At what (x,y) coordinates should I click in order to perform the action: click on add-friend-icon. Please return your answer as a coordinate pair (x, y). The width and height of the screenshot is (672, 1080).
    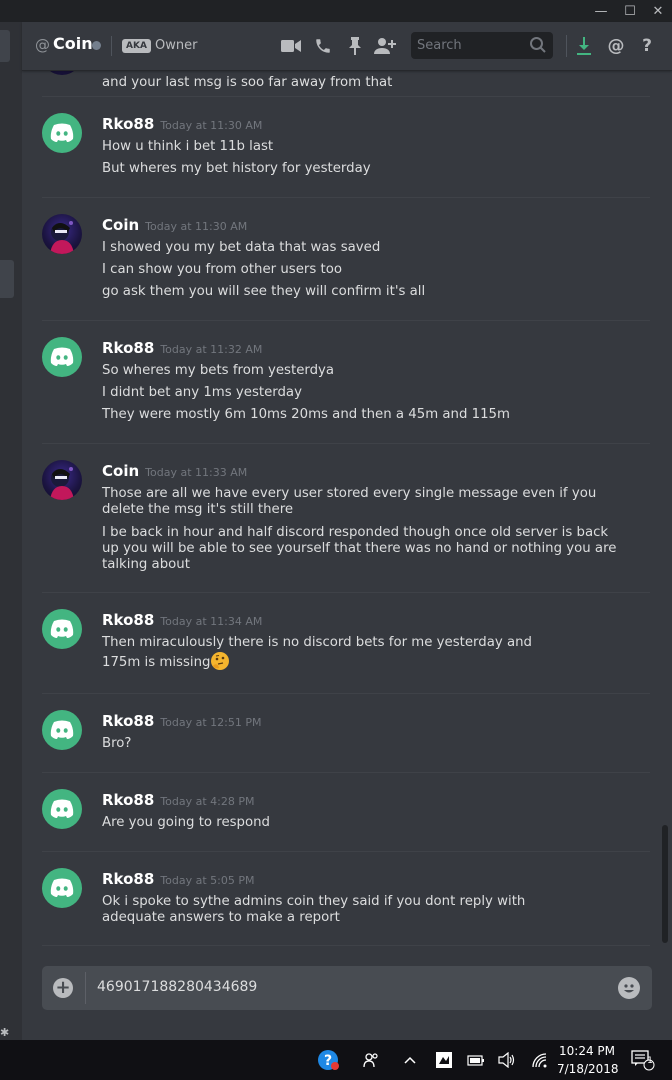
    Looking at the image, I should click on (385, 46).